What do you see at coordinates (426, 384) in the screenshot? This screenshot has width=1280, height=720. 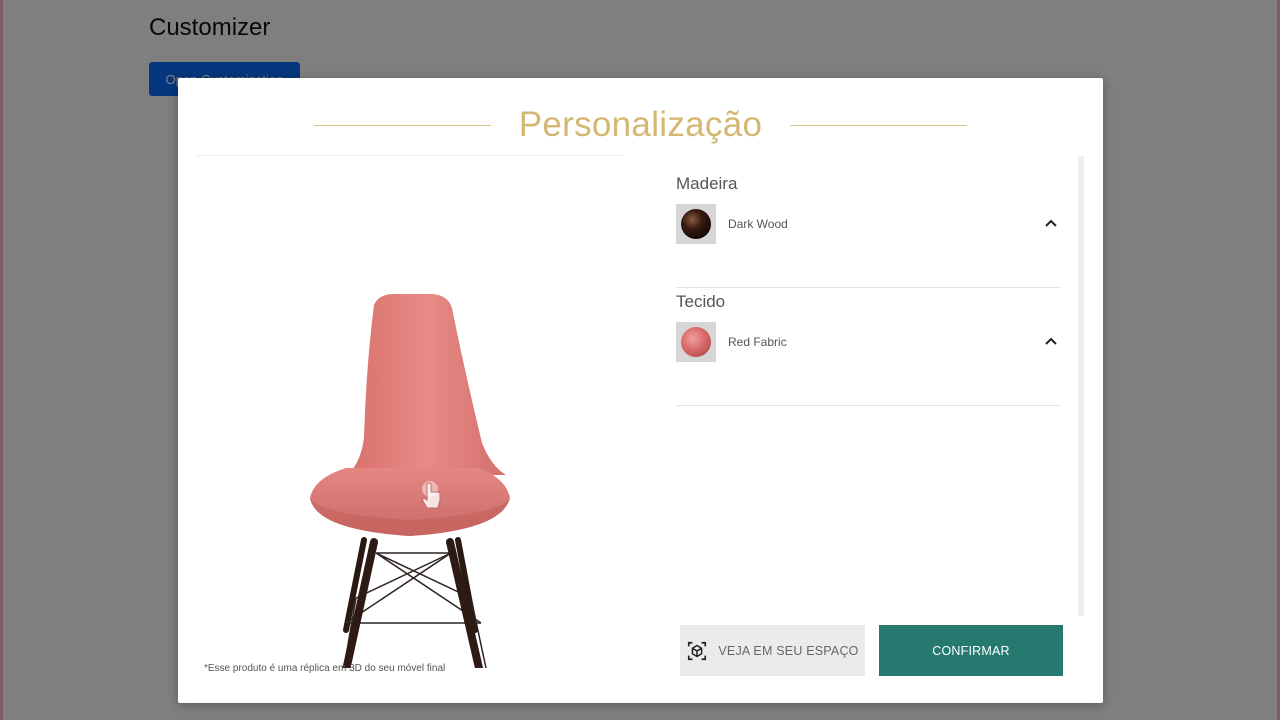 I see `chair-shell-back` at bounding box center [426, 384].